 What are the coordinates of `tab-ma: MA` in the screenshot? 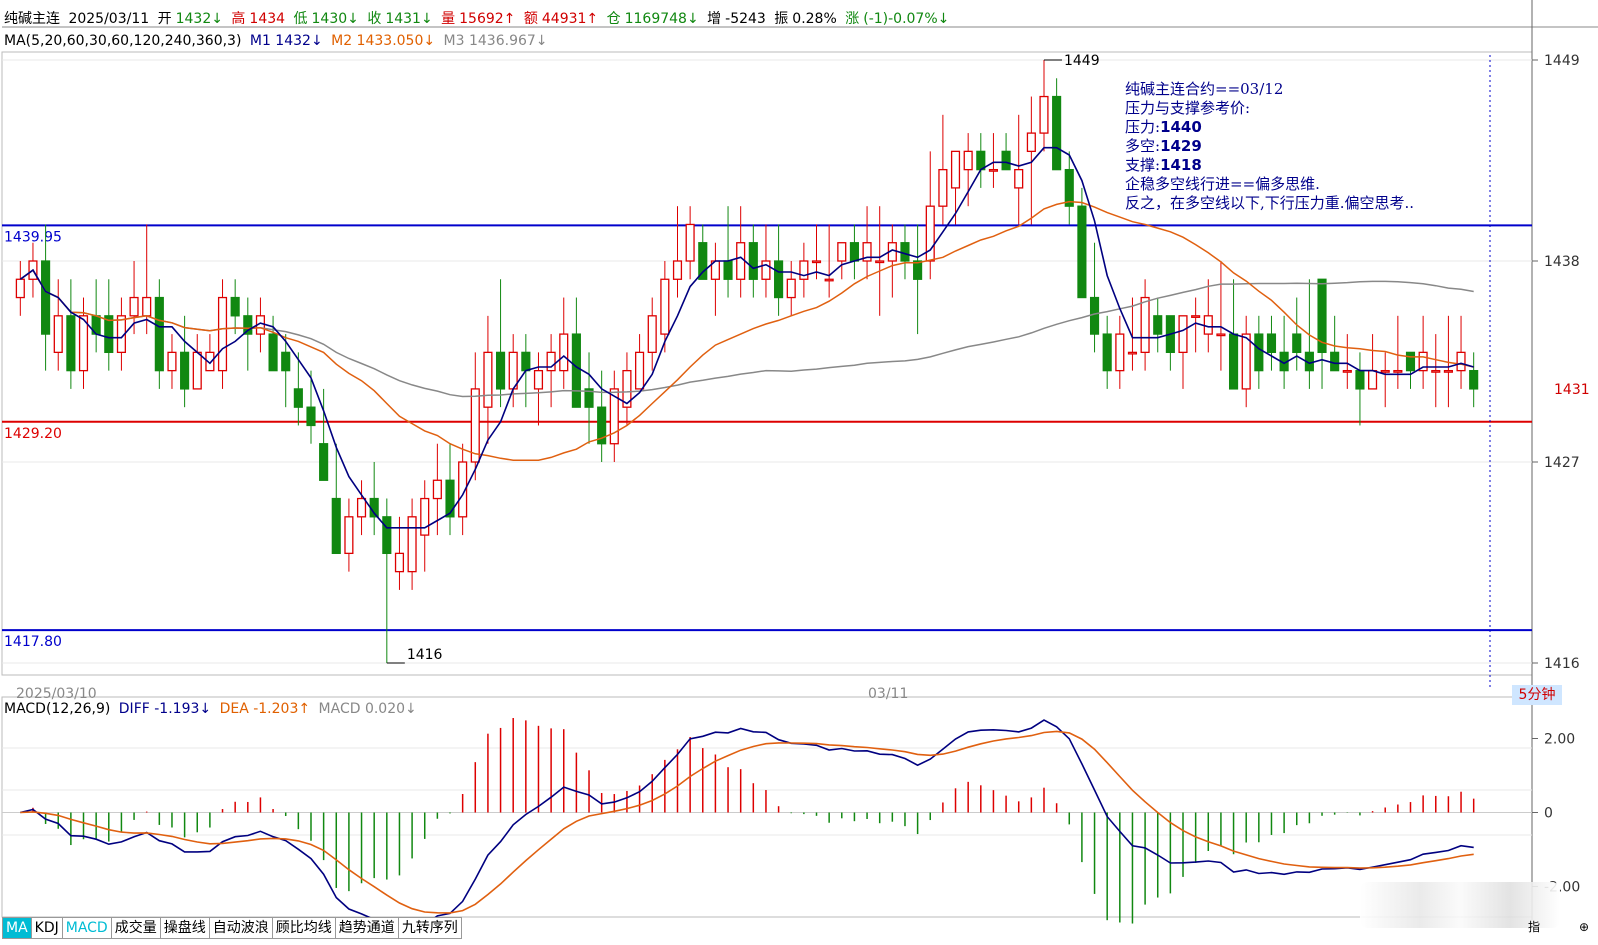 It's located at (17, 928).